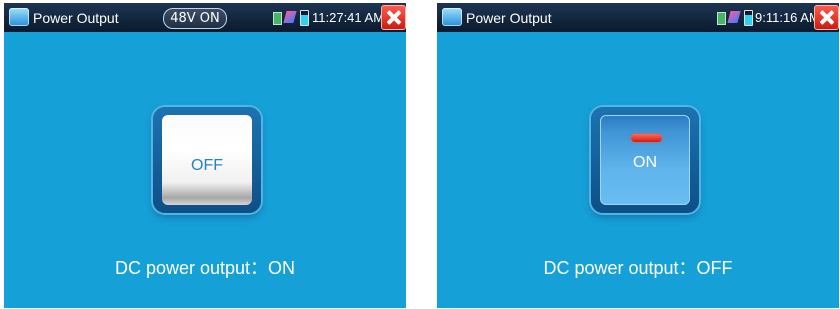 This screenshot has height=309, width=840. Describe the element at coordinates (207, 165) in the screenshot. I see `switch-label: OFF` at that location.